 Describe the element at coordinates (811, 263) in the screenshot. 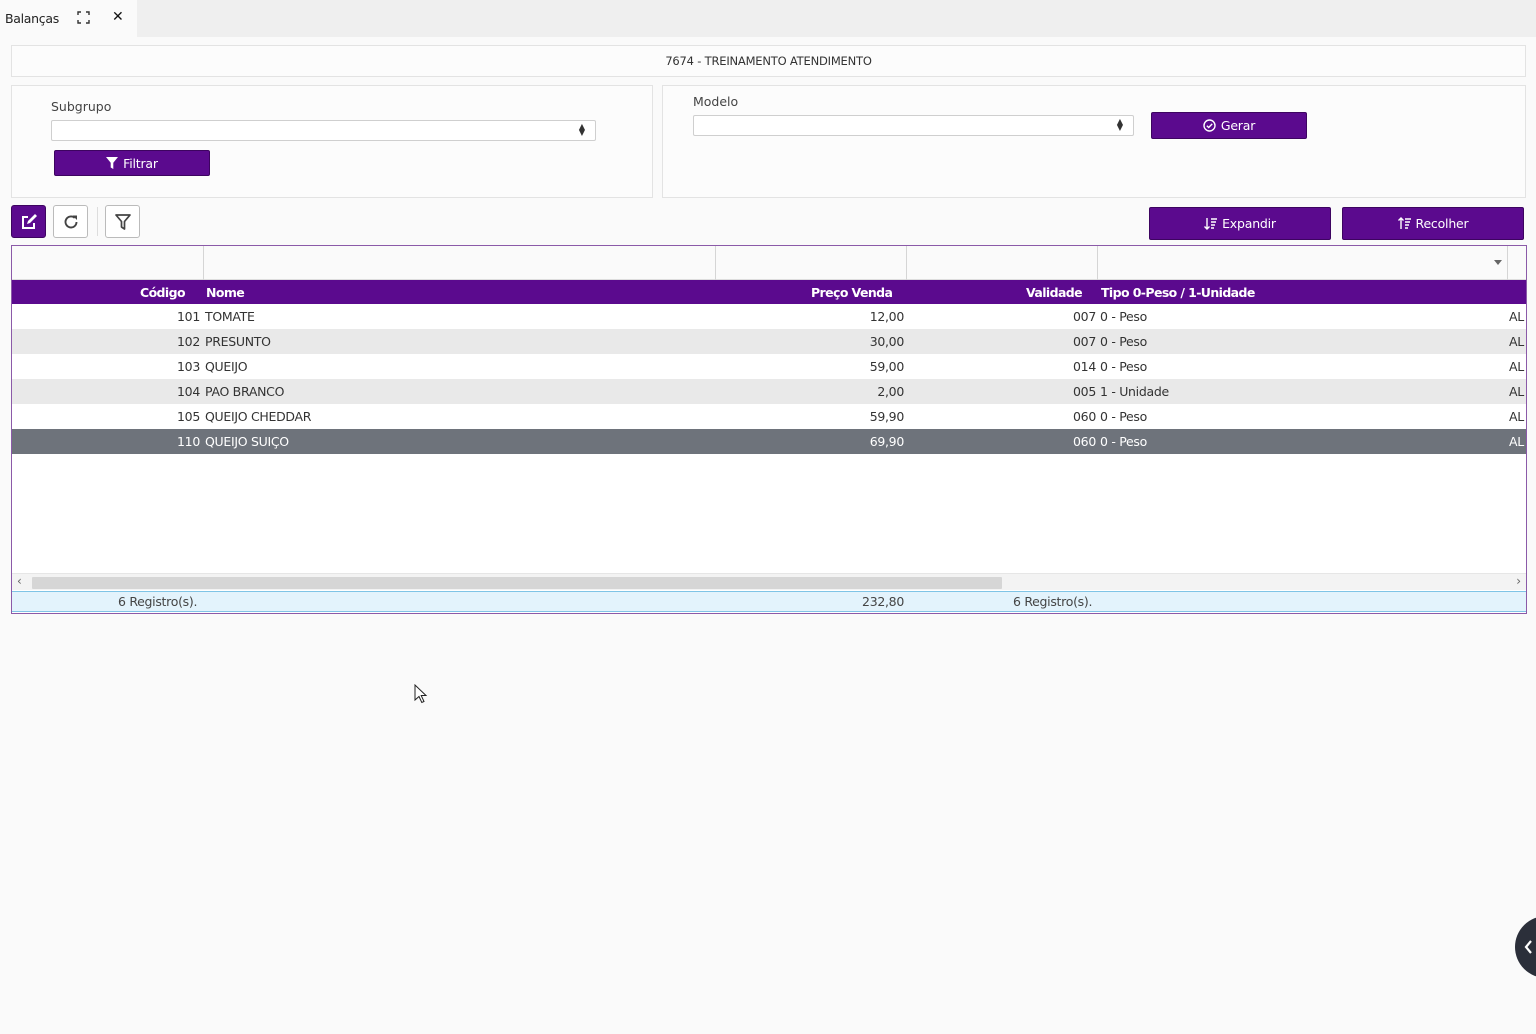

I see `filter-cell-preco` at that location.